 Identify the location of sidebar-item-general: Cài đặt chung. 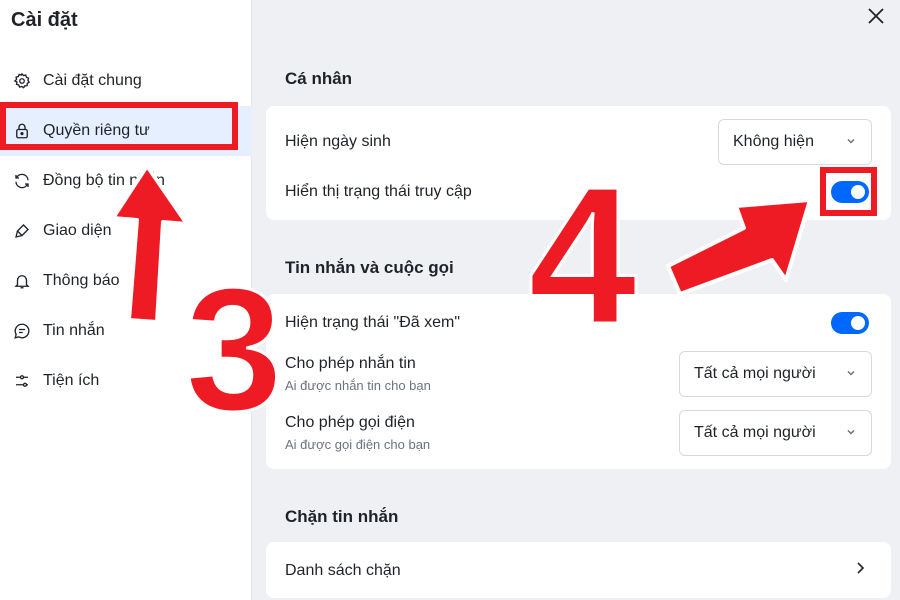
(126, 81).